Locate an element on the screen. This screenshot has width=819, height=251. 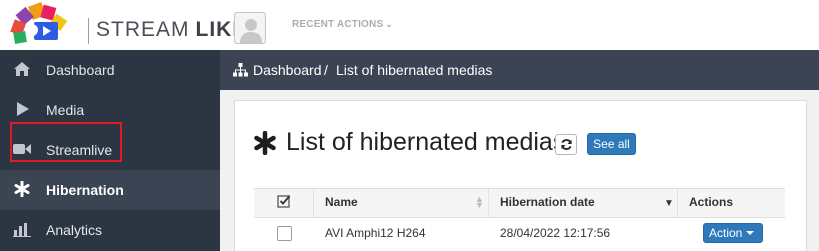
column-header-hibernation-date: Hibernation date is located at coordinates (547, 202).